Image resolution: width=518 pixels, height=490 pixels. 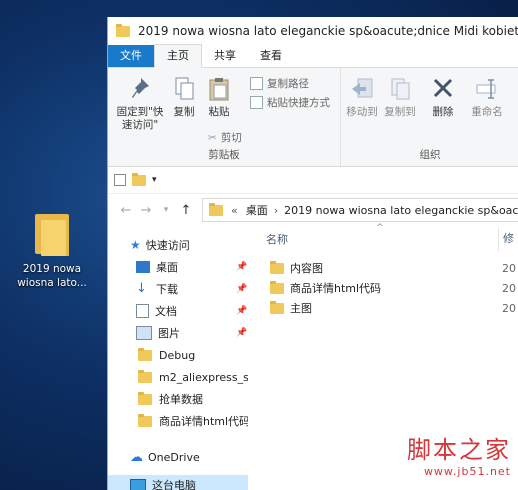 I want to click on list-item: 内容图 20, so click(x=388, y=268).